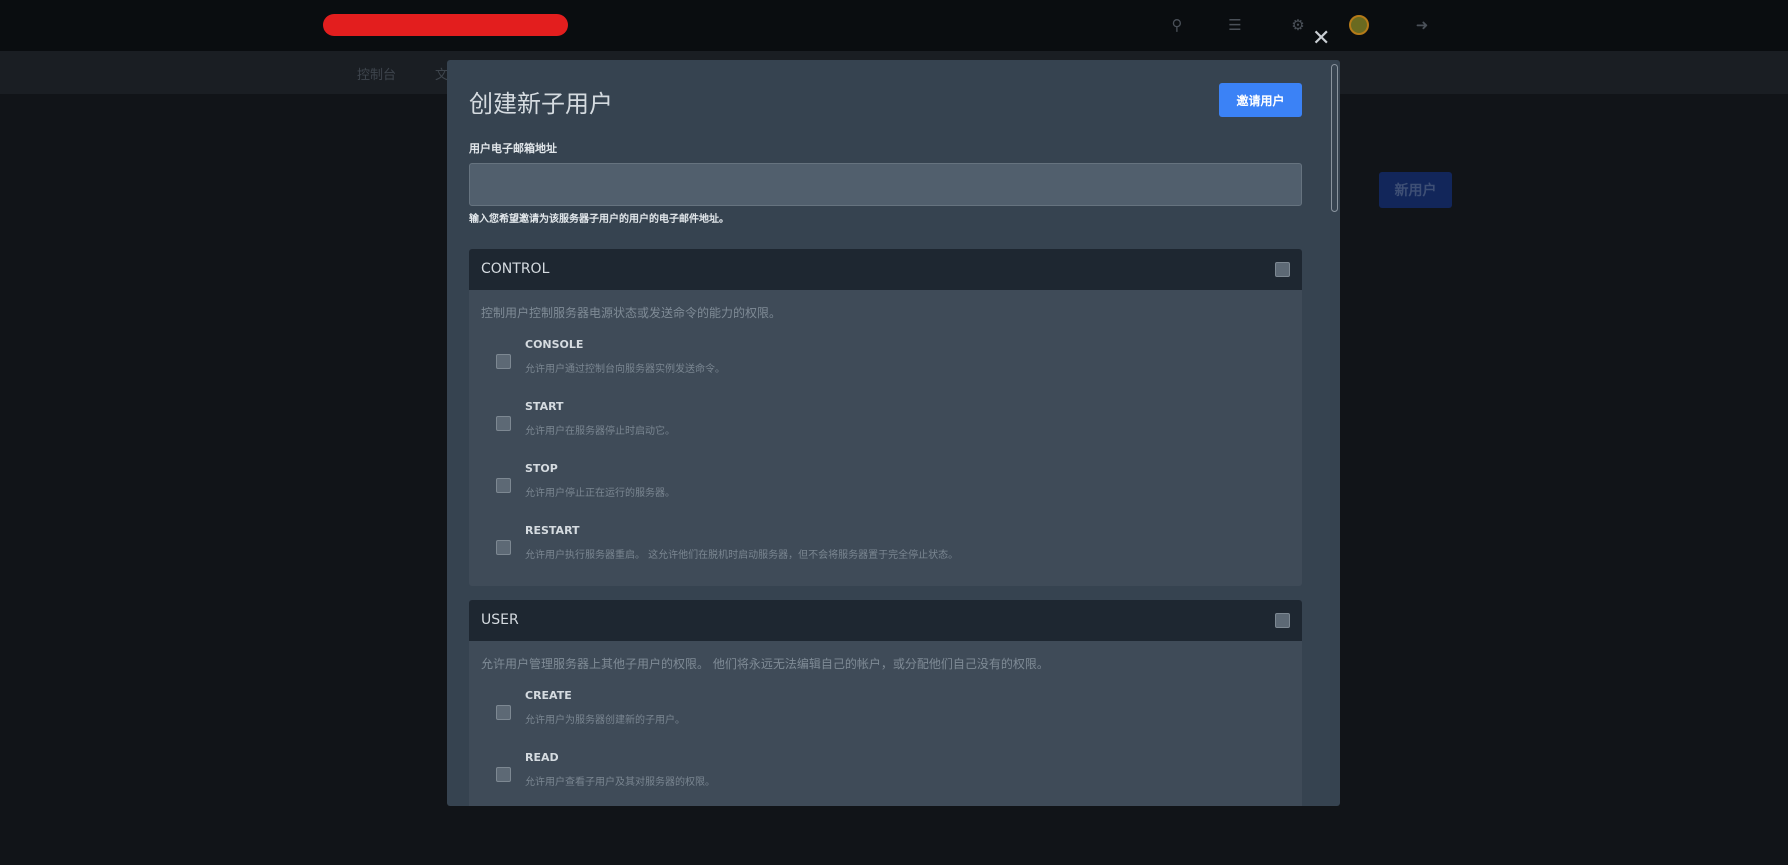 This screenshot has height=865, width=1788. I want to click on permission-description: 允许用户通过控制台向服务器实例发送命令。, so click(625, 369).